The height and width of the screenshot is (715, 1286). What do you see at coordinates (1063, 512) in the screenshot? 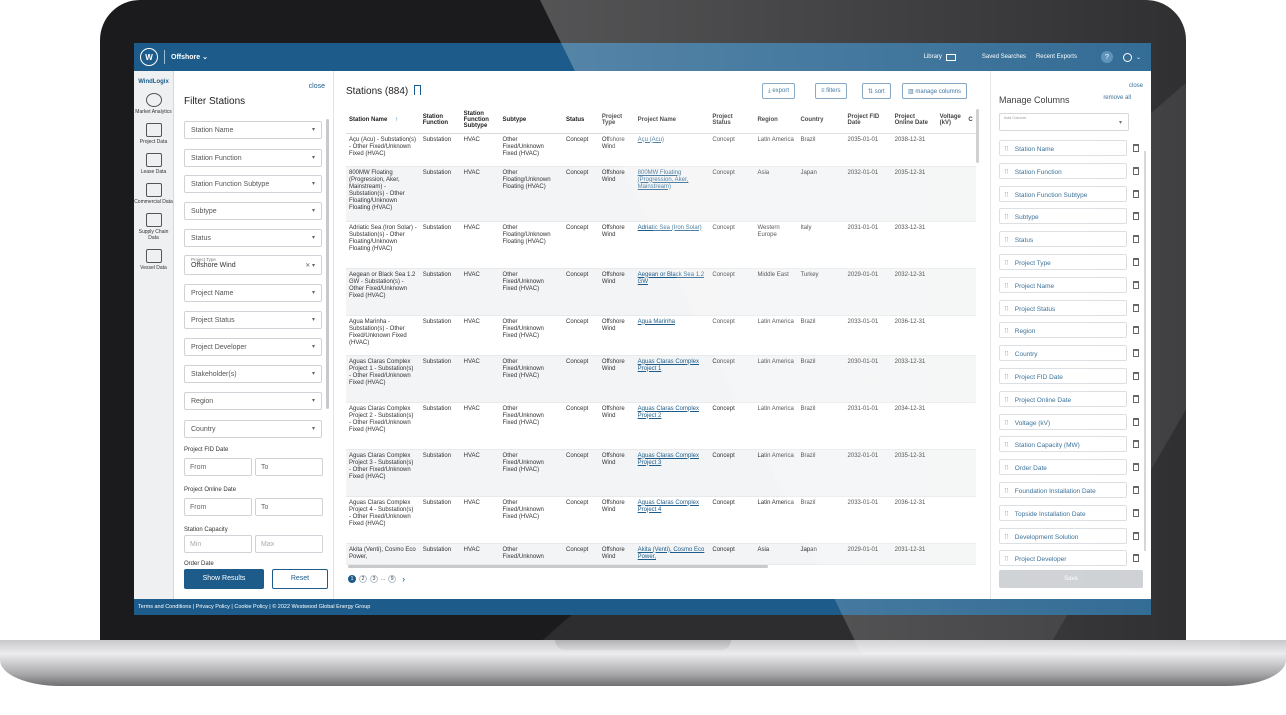
I see `column-item: ⠿ Topside Installation Date` at bounding box center [1063, 512].